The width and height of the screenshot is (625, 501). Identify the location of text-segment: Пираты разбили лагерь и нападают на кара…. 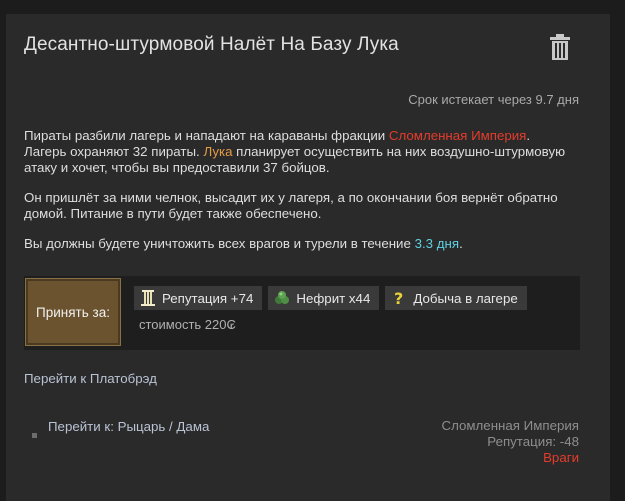
(206, 135).